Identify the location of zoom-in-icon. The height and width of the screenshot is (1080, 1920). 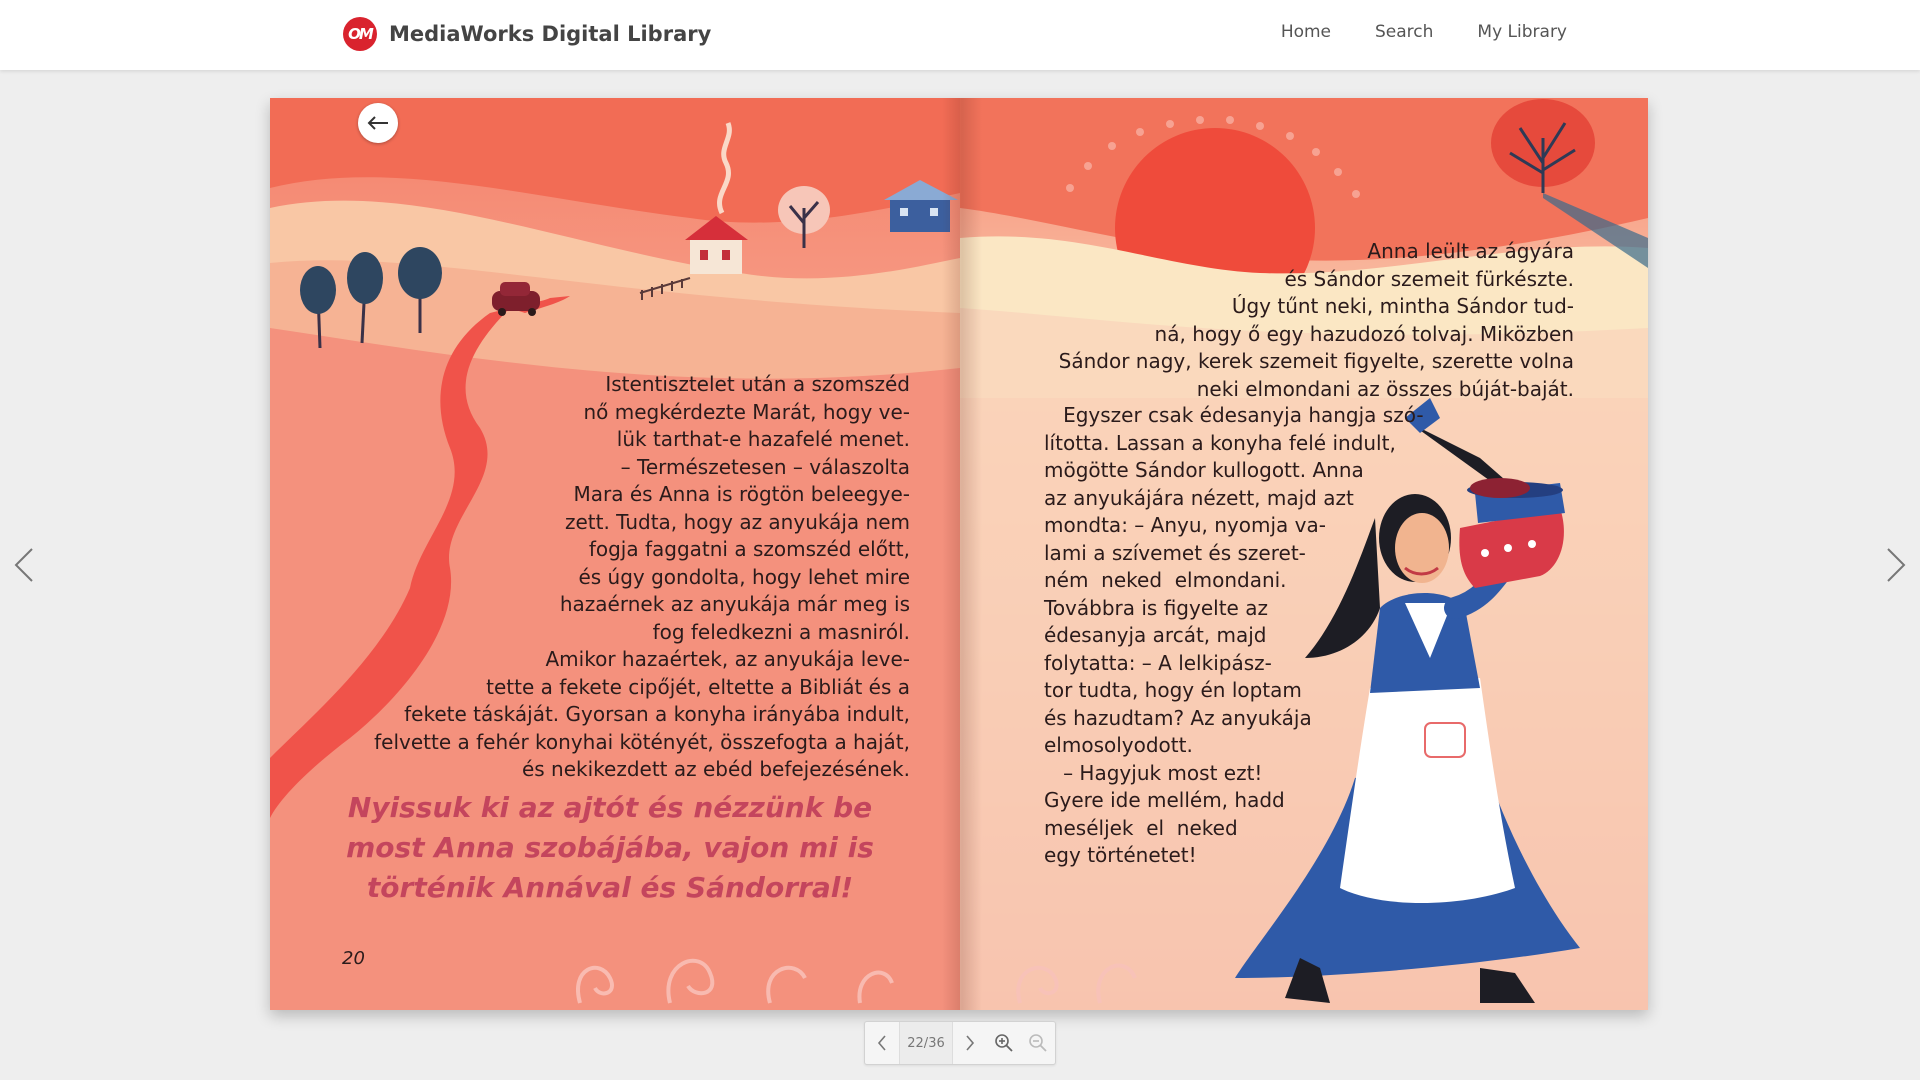
(1004, 1043).